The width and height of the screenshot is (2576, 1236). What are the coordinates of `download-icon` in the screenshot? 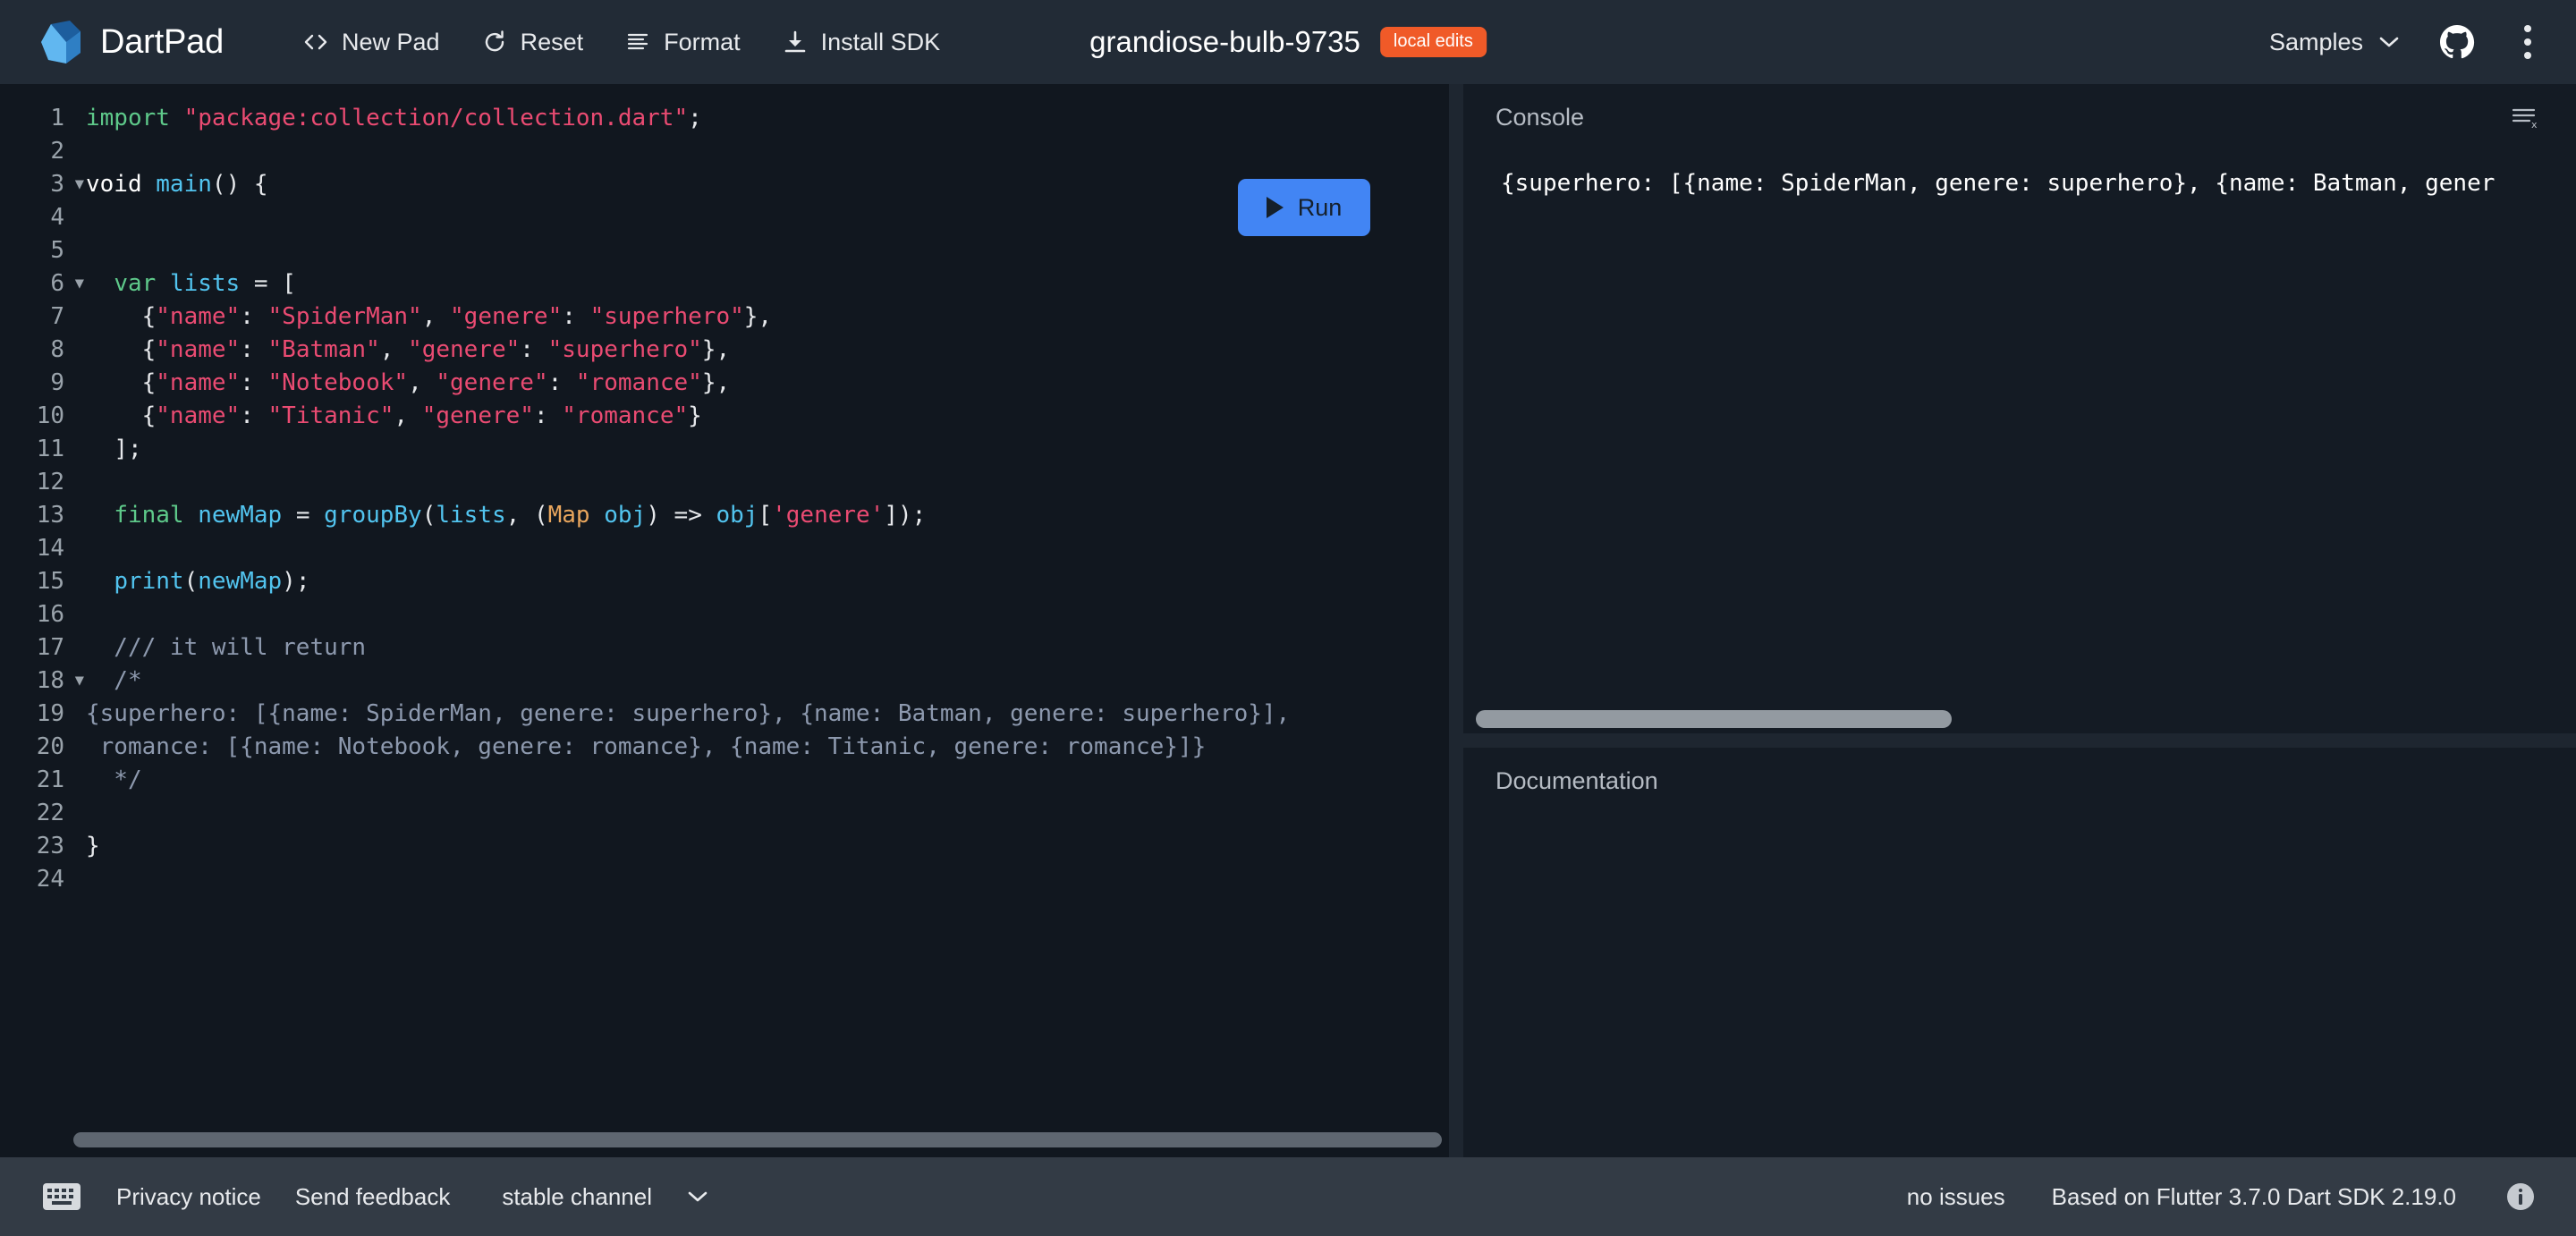 It's located at (794, 41).